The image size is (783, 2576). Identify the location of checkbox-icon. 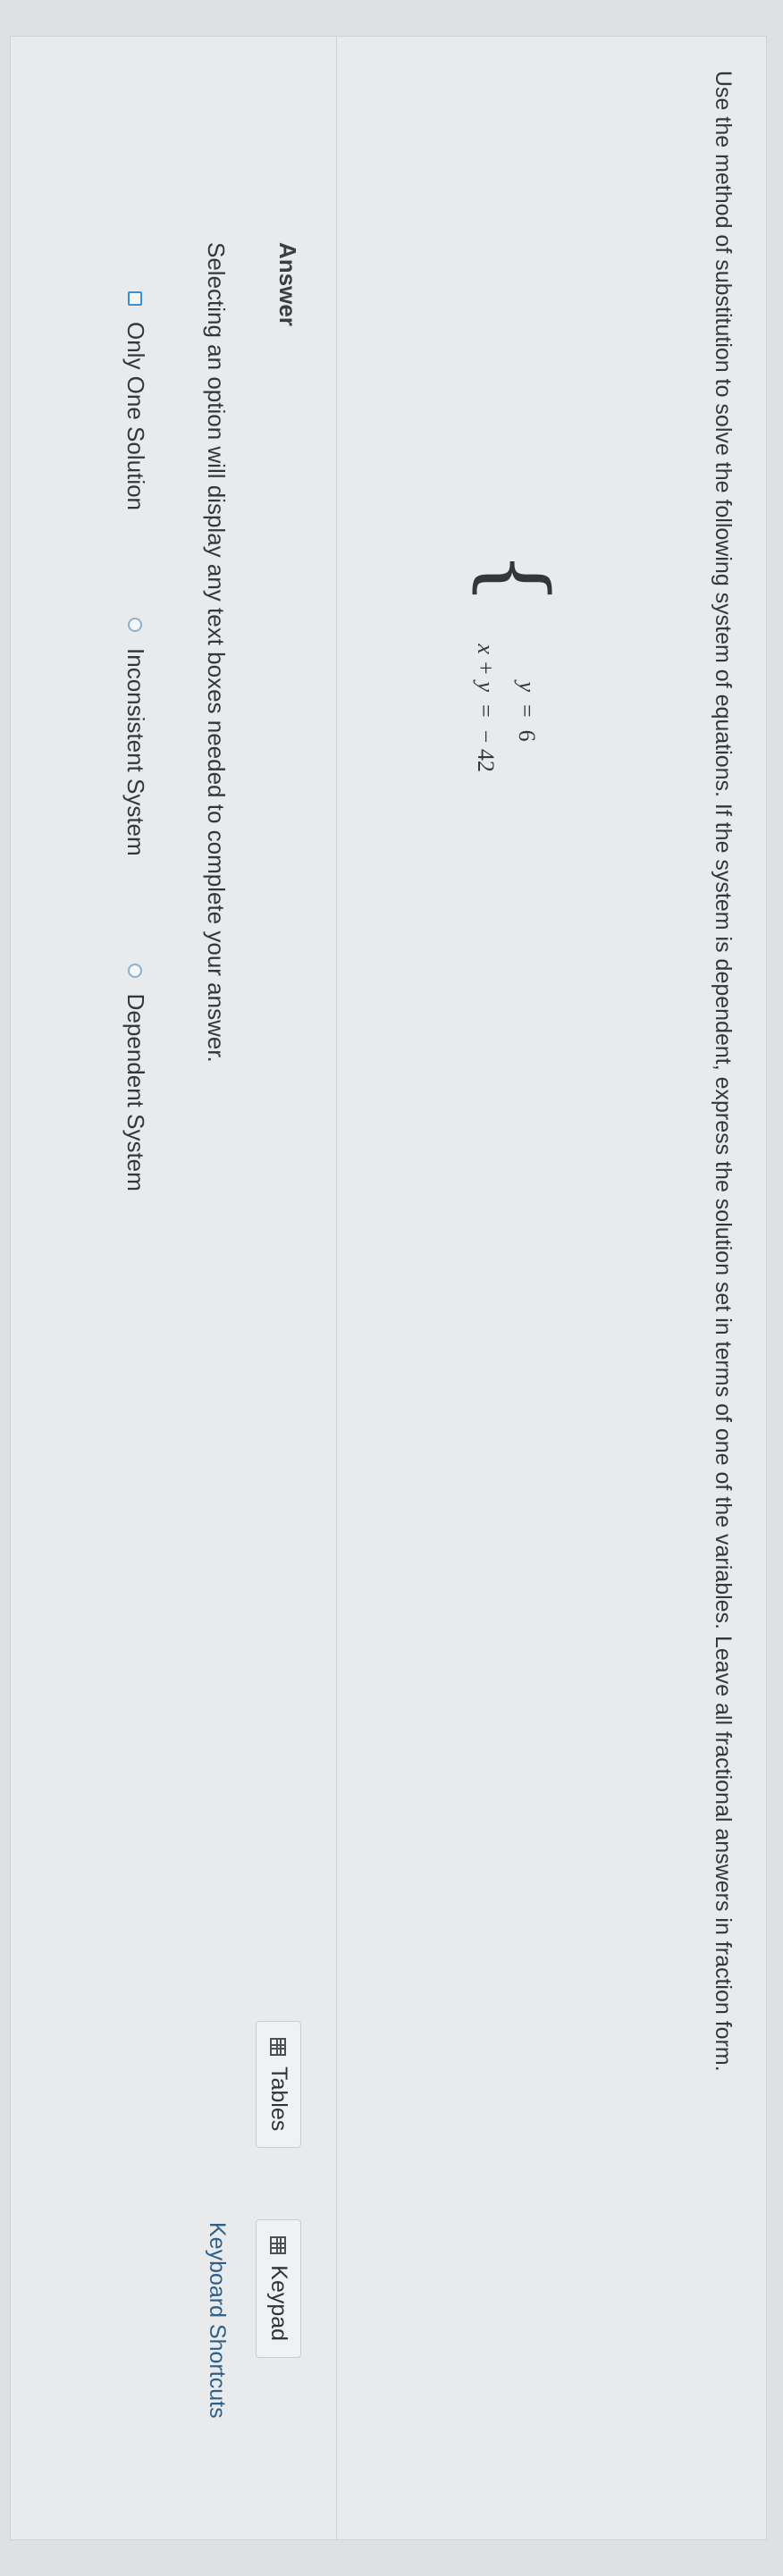
(135, 298).